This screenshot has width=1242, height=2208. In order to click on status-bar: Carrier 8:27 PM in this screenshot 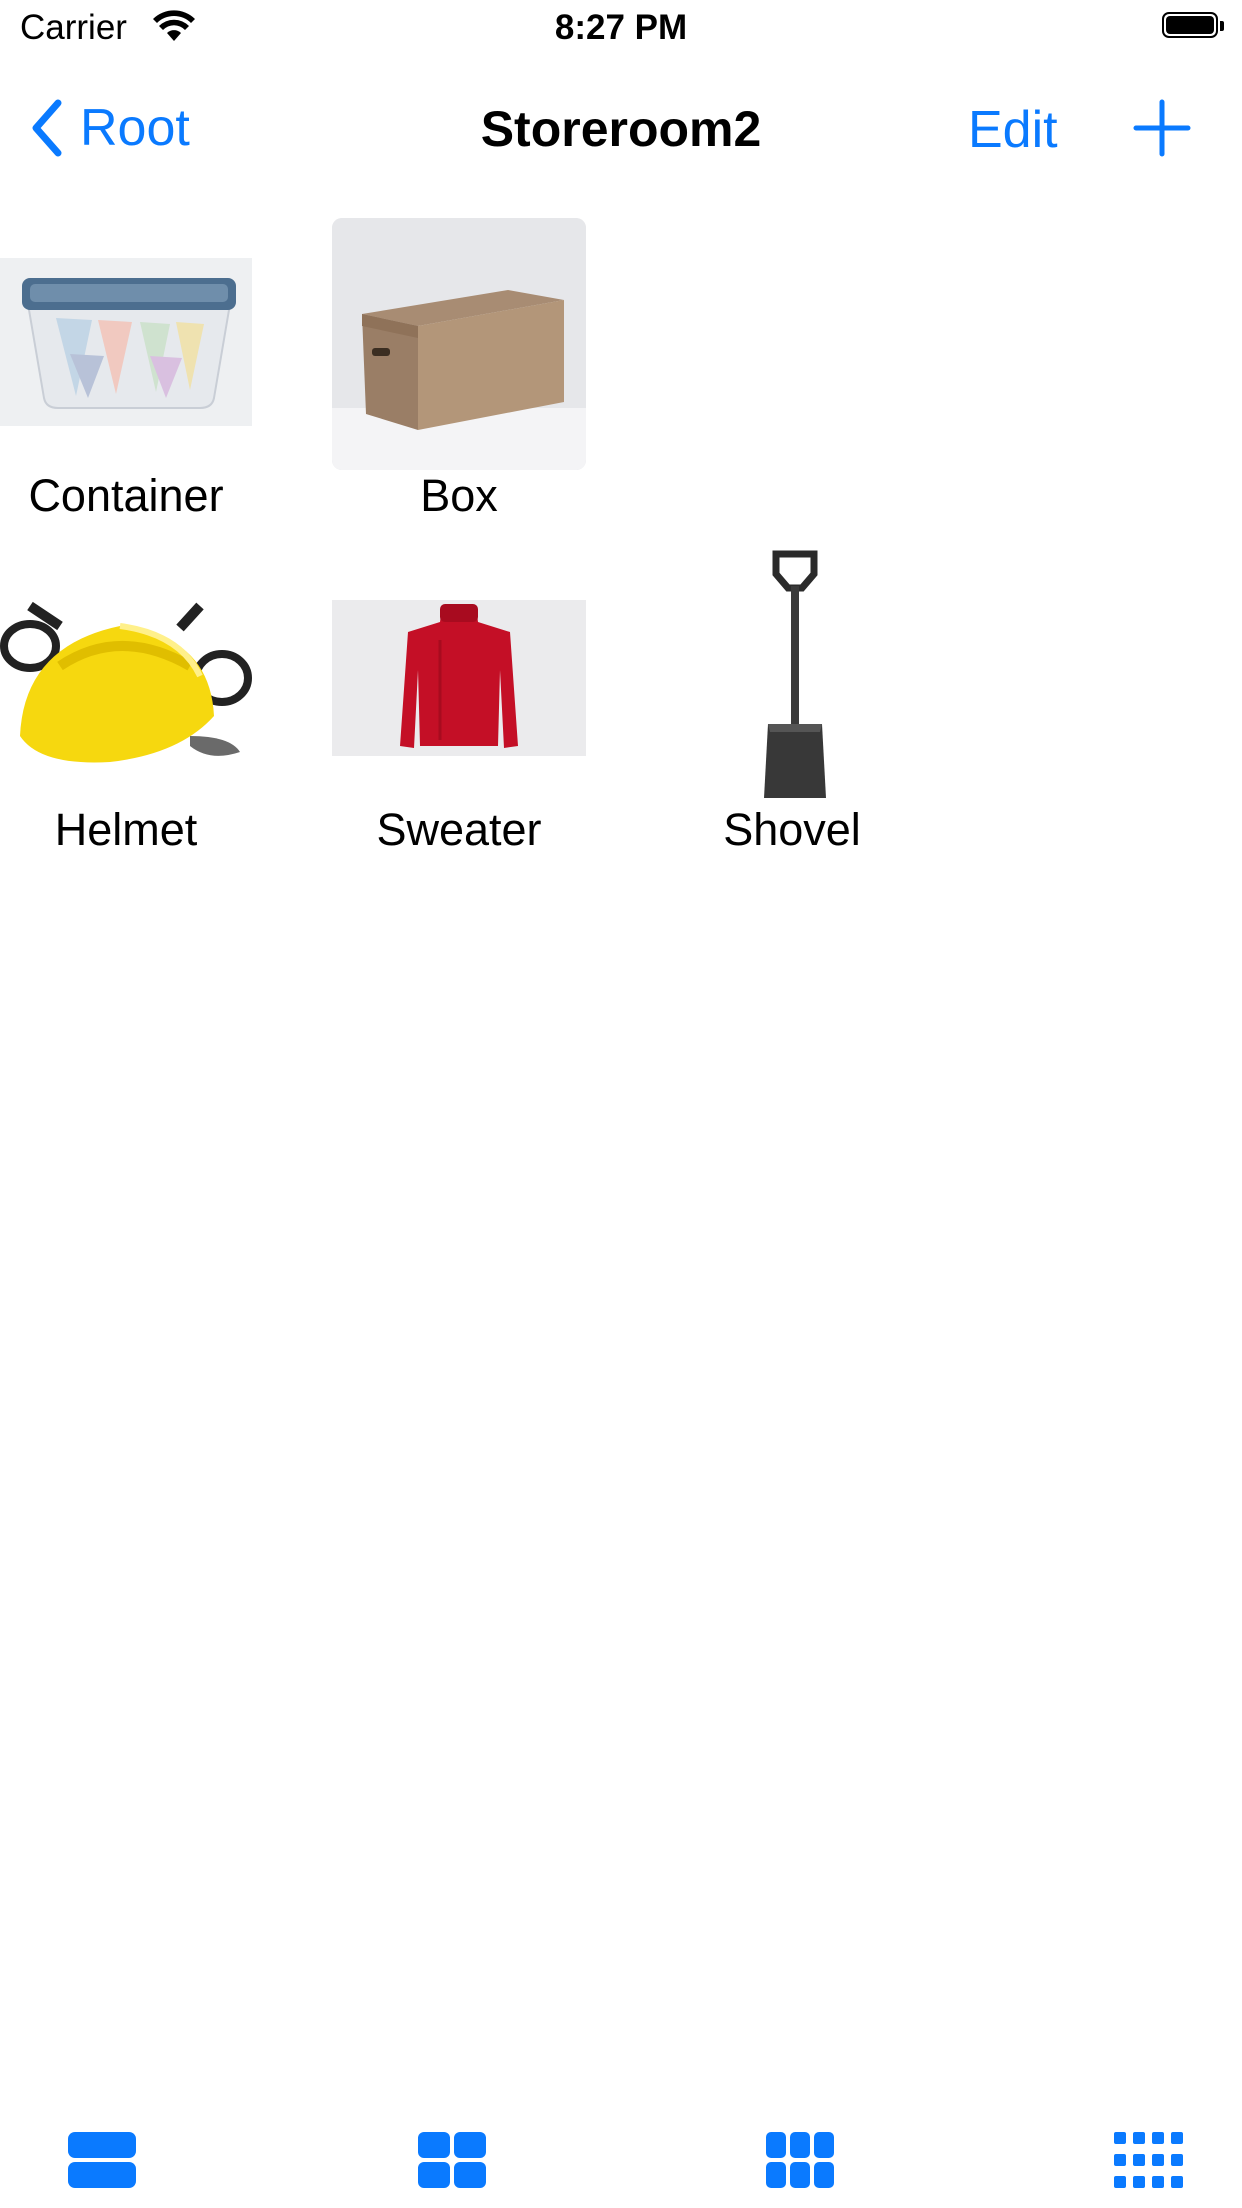, I will do `click(621, 31)`.